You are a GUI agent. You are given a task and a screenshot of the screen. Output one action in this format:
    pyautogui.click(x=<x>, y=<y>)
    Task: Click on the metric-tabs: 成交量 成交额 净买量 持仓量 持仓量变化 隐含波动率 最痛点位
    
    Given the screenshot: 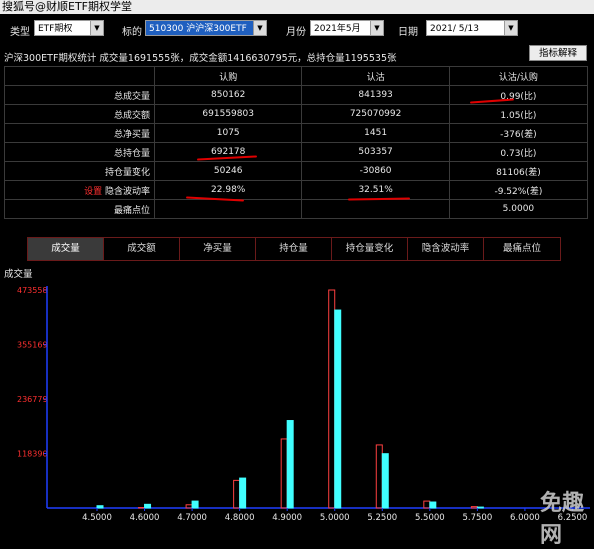 What is the action you would take?
    pyautogui.click(x=294, y=249)
    